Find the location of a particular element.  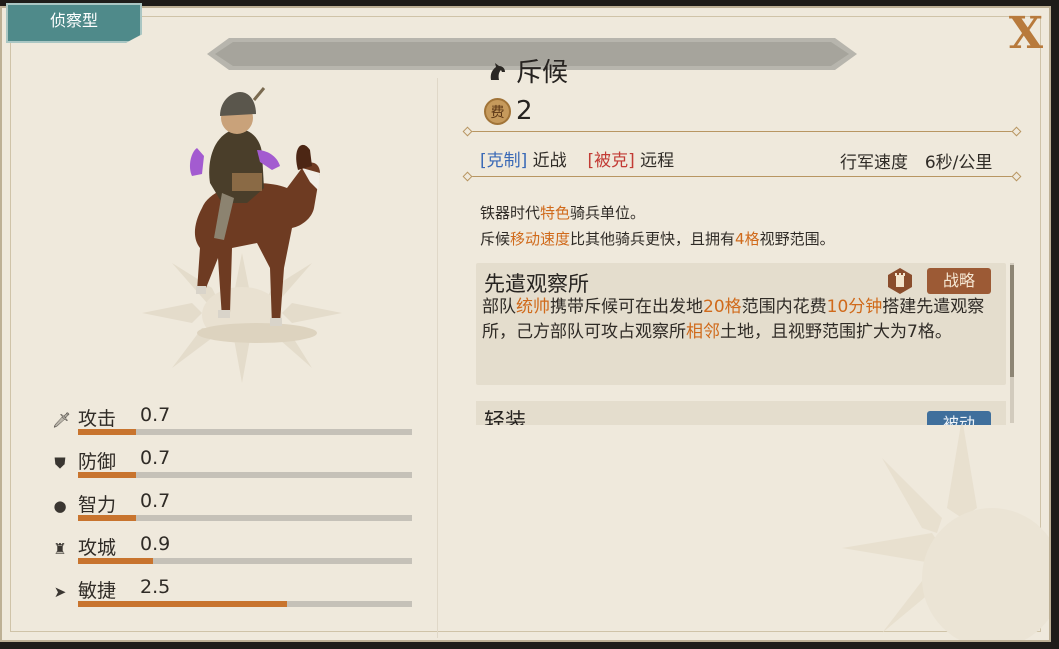

stat-label: 防御 is located at coordinates (97, 462).